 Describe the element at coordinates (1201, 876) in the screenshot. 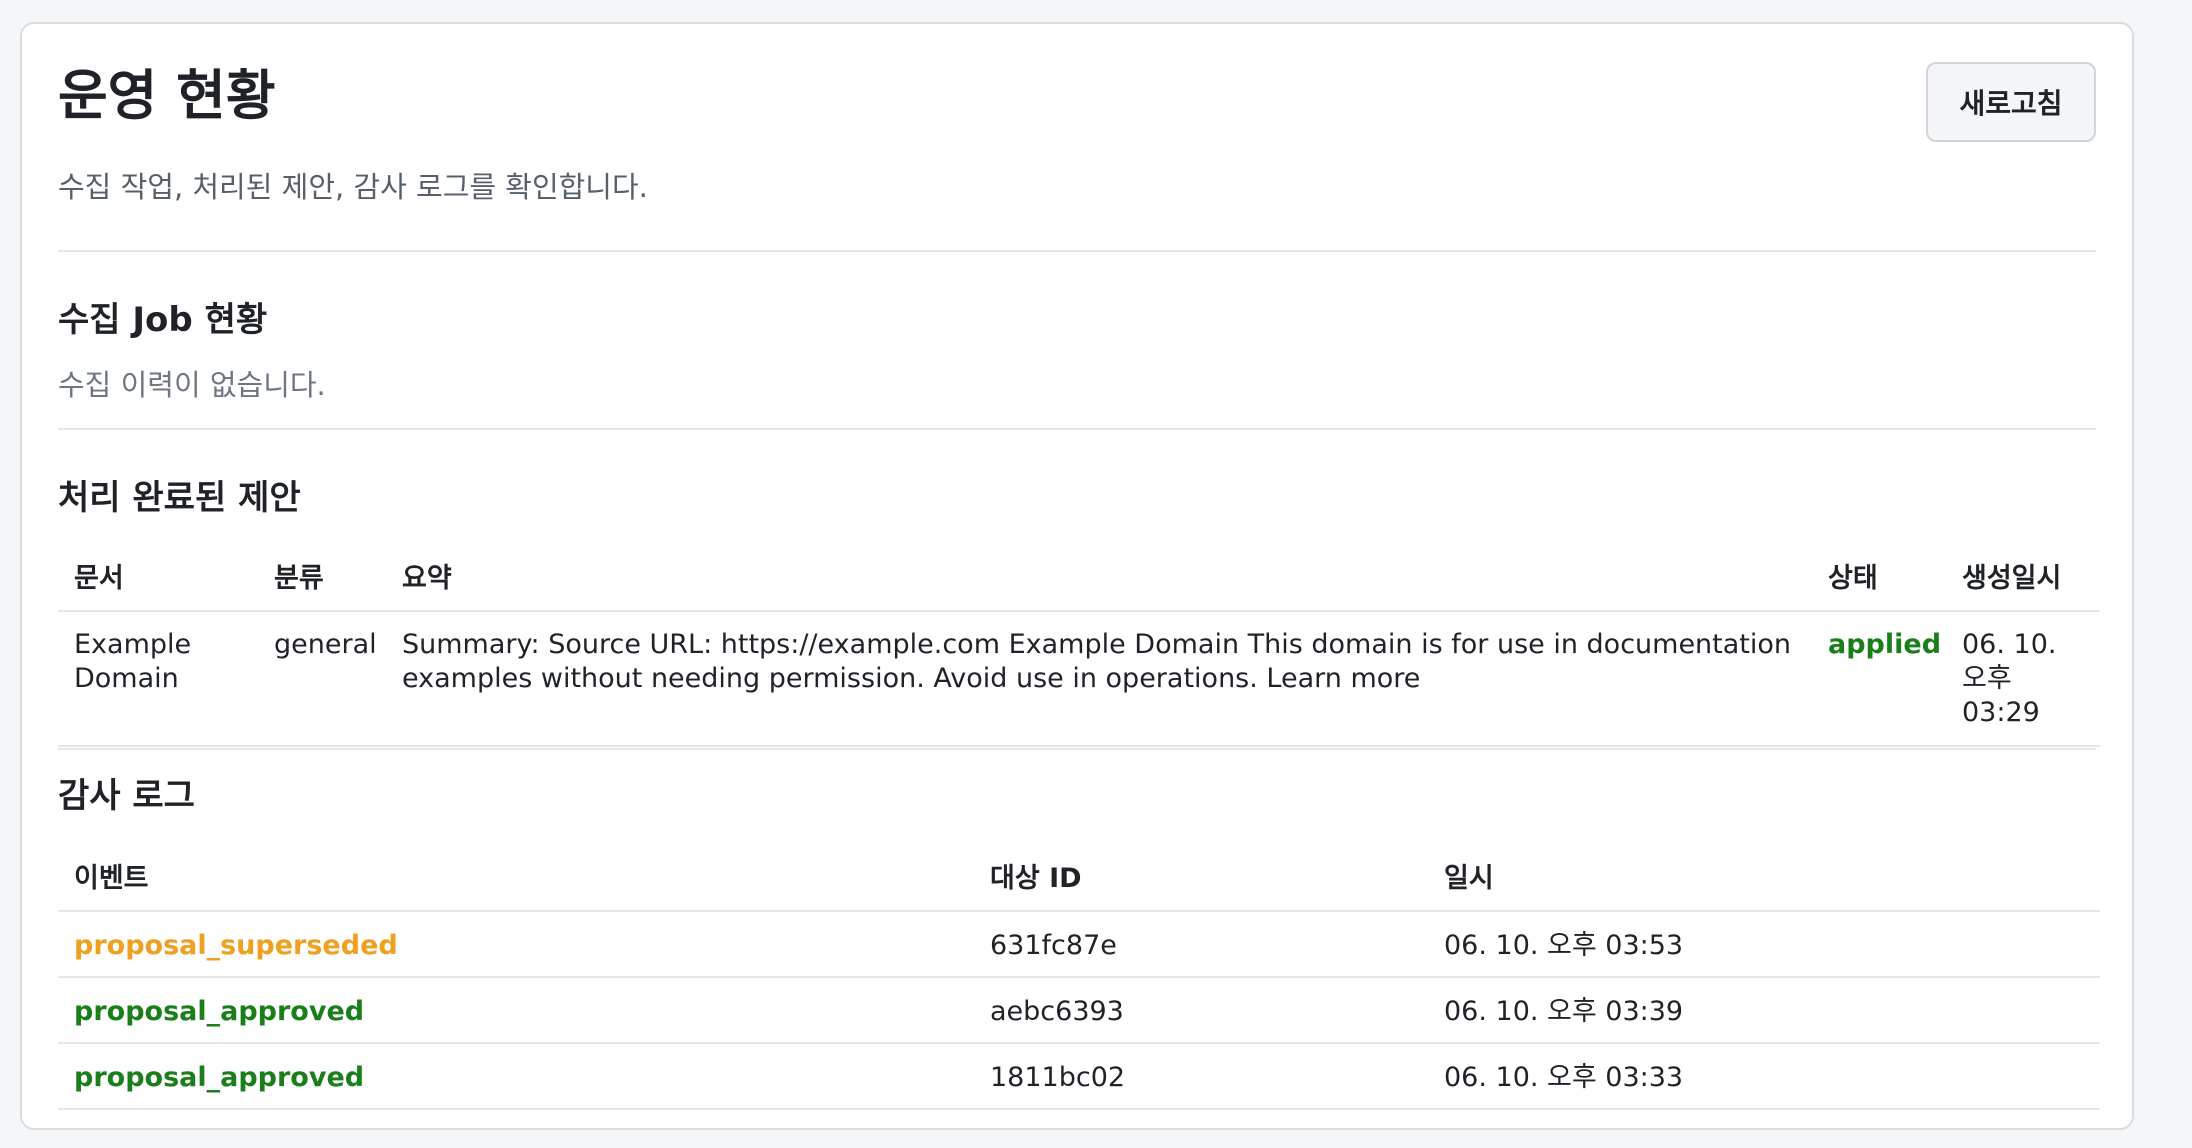

I see `column-header-target-id: 대상 ID` at that location.